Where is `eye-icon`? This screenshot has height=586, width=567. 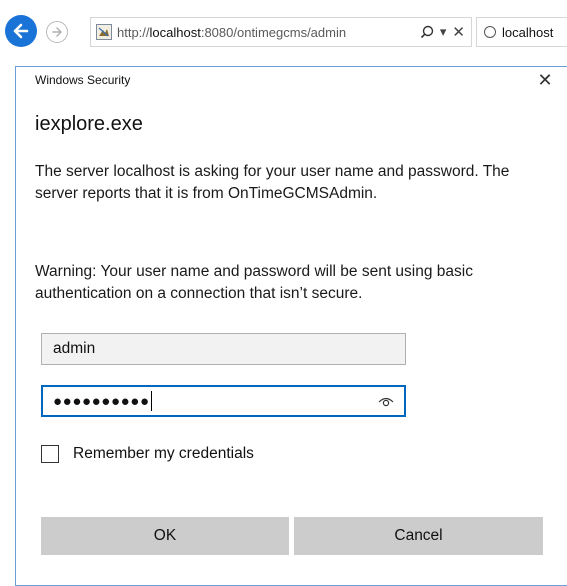
eye-icon is located at coordinates (386, 401).